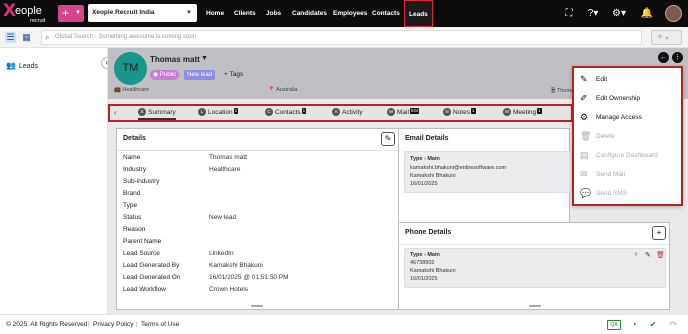  What do you see at coordinates (144, 289) in the screenshot?
I see `detail-label: Lead Workflow` at bounding box center [144, 289].